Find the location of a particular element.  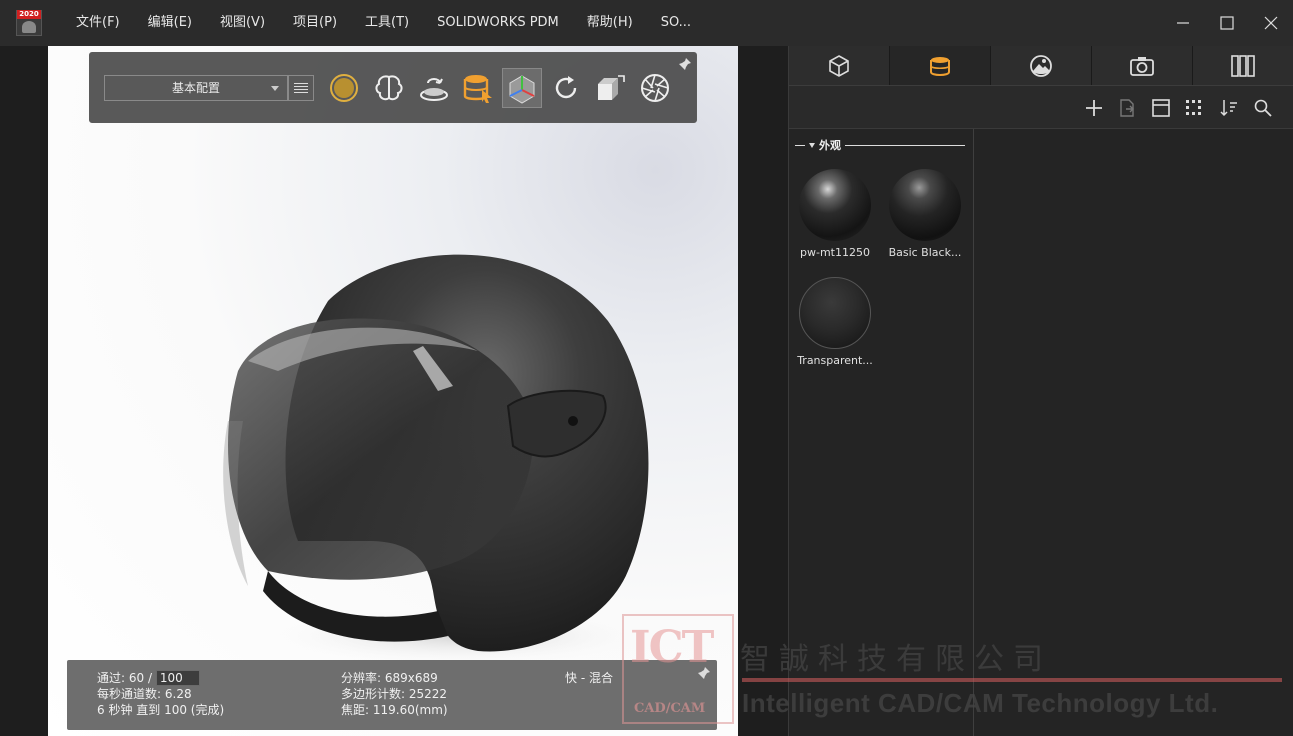

maximize-button is located at coordinates (1227, 23).